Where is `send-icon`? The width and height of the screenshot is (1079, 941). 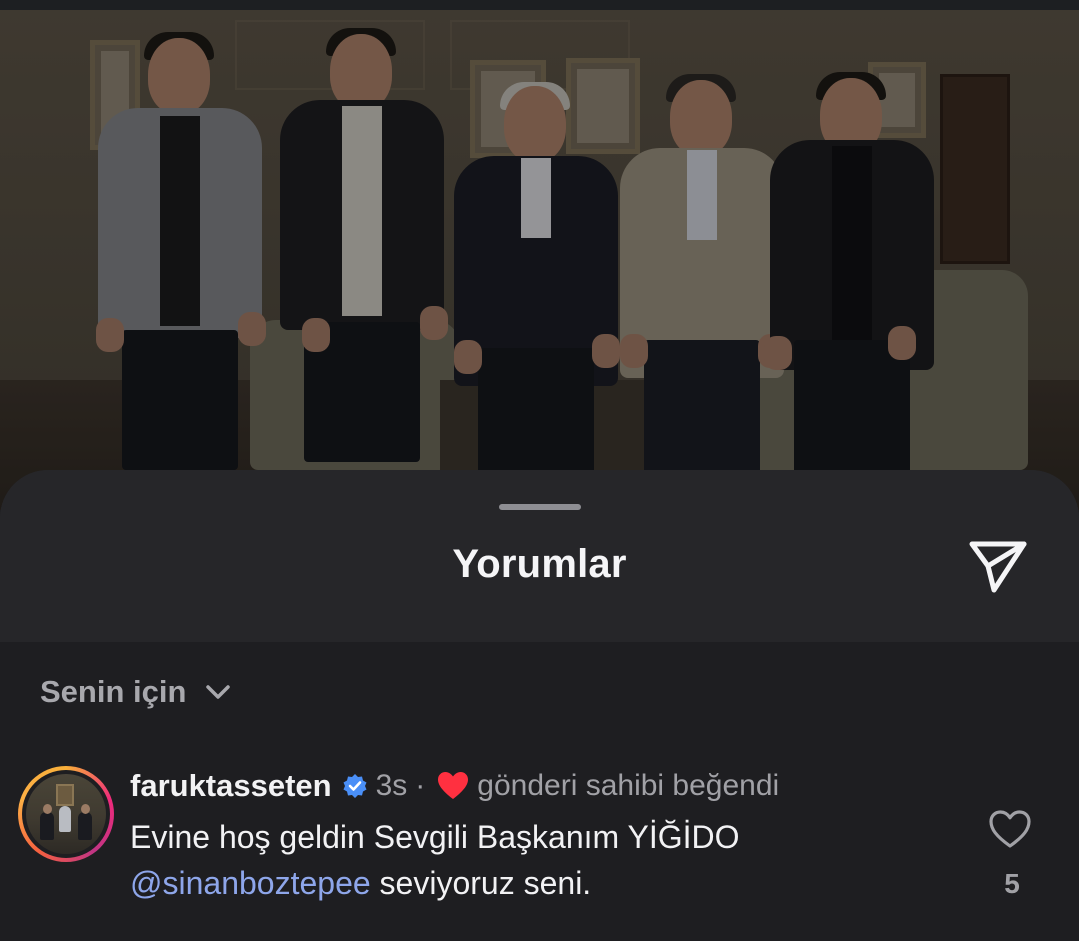 send-icon is located at coordinates (998, 567).